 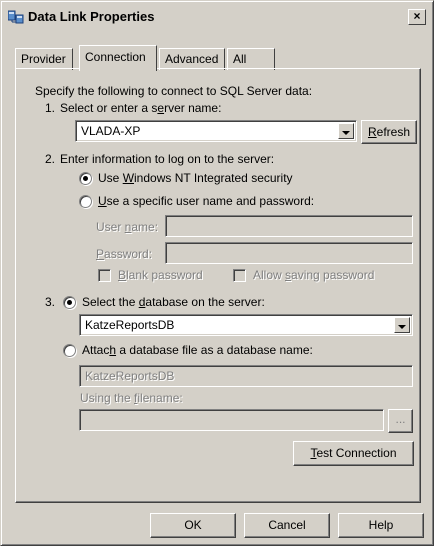 I want to click on test-connection-button: Test Connection, so click(x=353, y=453).